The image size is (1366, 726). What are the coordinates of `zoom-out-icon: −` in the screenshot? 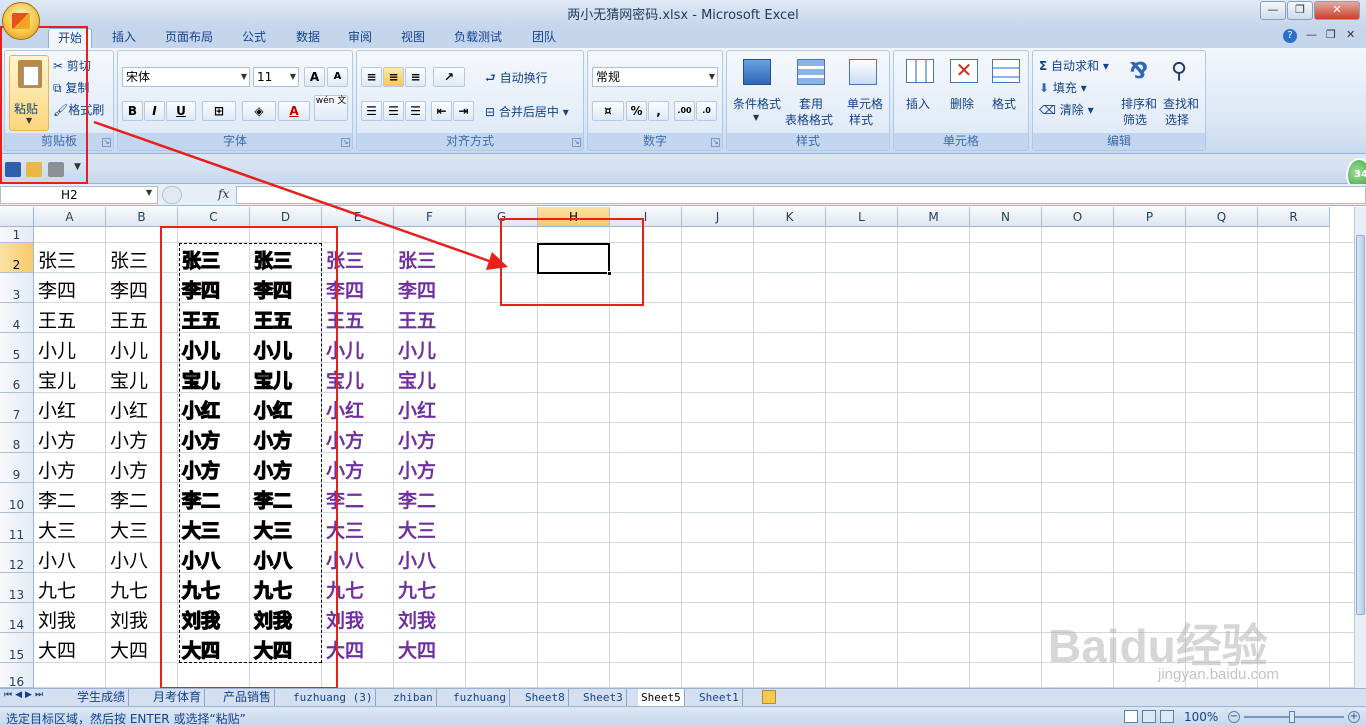 It's located at (1234, 717).